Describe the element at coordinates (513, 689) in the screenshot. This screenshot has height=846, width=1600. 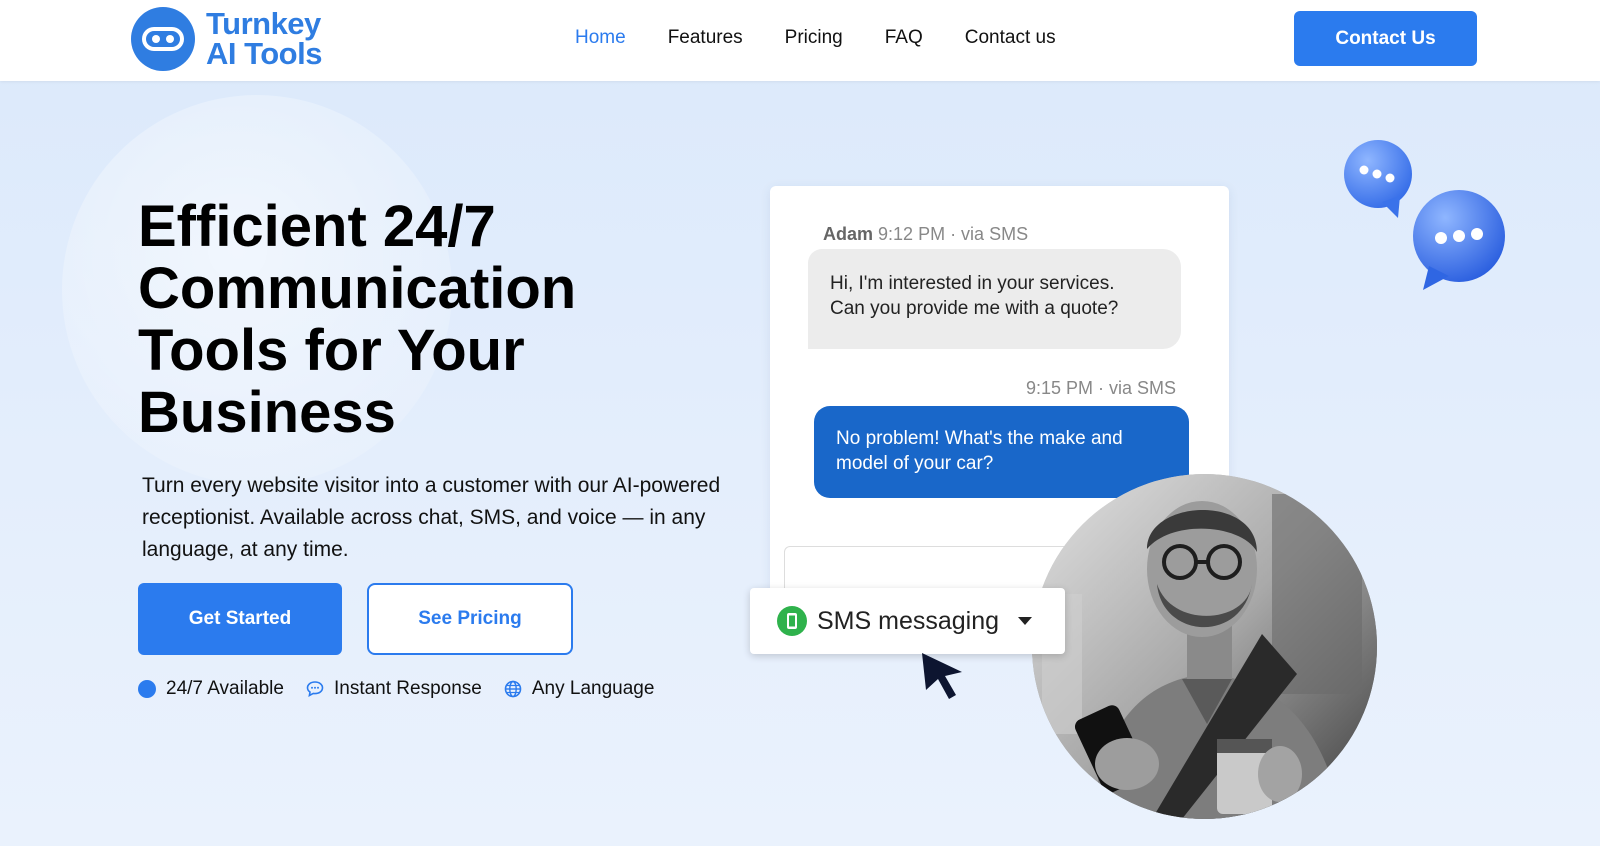
I see `globe-icon` at that location.